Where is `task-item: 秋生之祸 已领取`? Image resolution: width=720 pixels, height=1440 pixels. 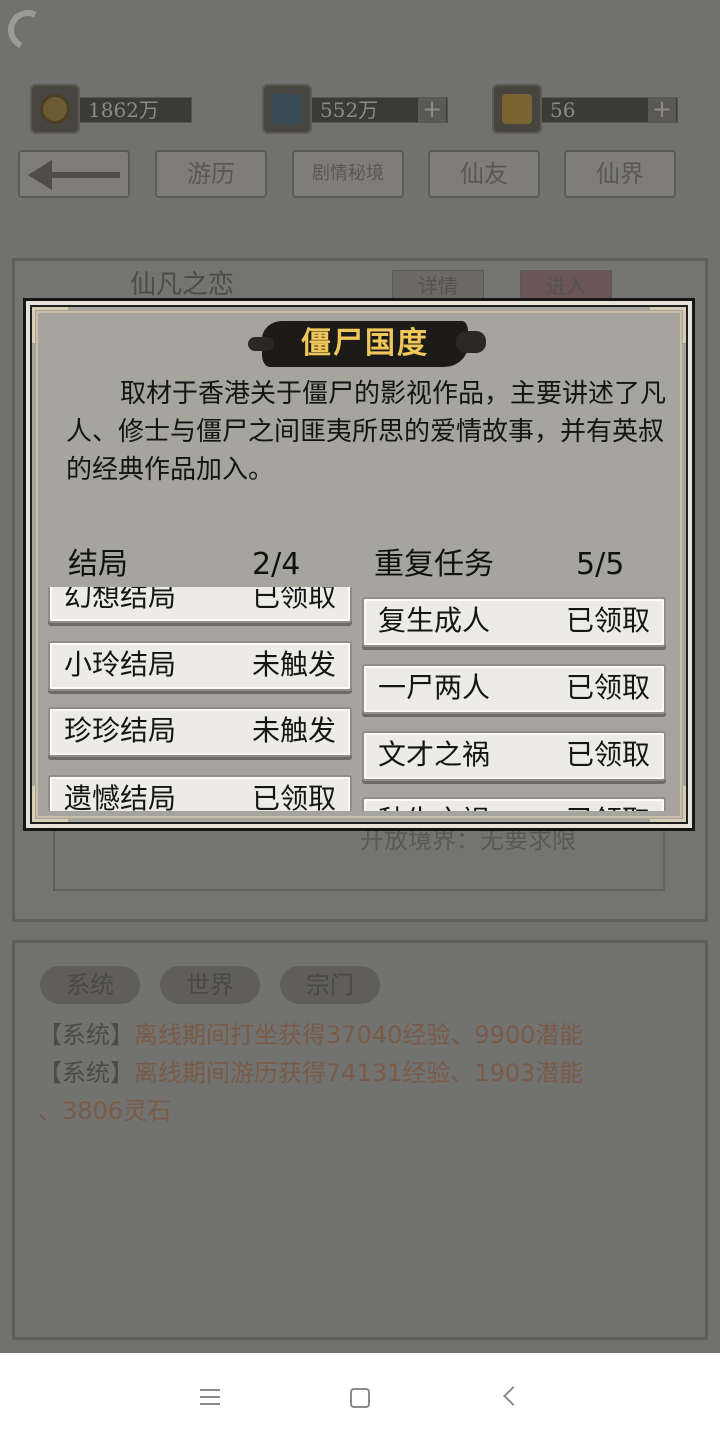 task-item: 秋生之祸 已领取 is located at coordinates (514, 804).